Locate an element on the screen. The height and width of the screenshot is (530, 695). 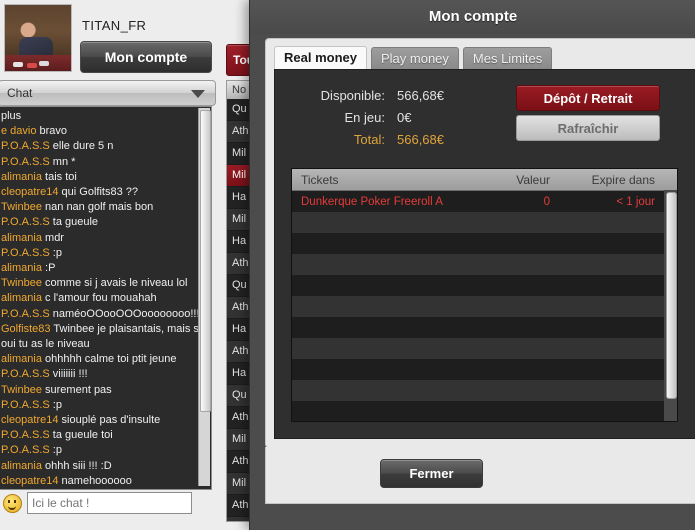
chat-text: mdr is located at coordinates (54, 237).